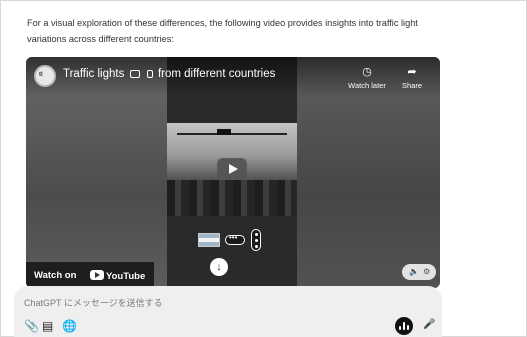  Describe the element at coordinates (219, 267) in the screenshot. I see `scroll-down-icon: ↓` at that location.